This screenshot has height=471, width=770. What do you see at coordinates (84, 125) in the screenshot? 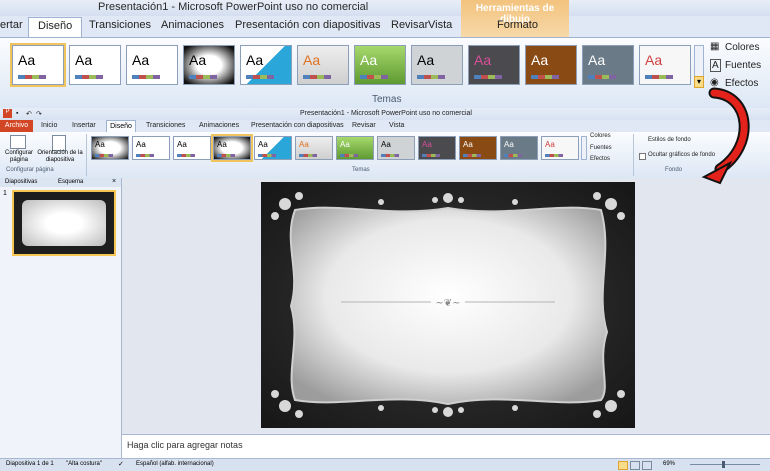
I see `tab-insertar: Insertar` at bounding box center [84, 125].